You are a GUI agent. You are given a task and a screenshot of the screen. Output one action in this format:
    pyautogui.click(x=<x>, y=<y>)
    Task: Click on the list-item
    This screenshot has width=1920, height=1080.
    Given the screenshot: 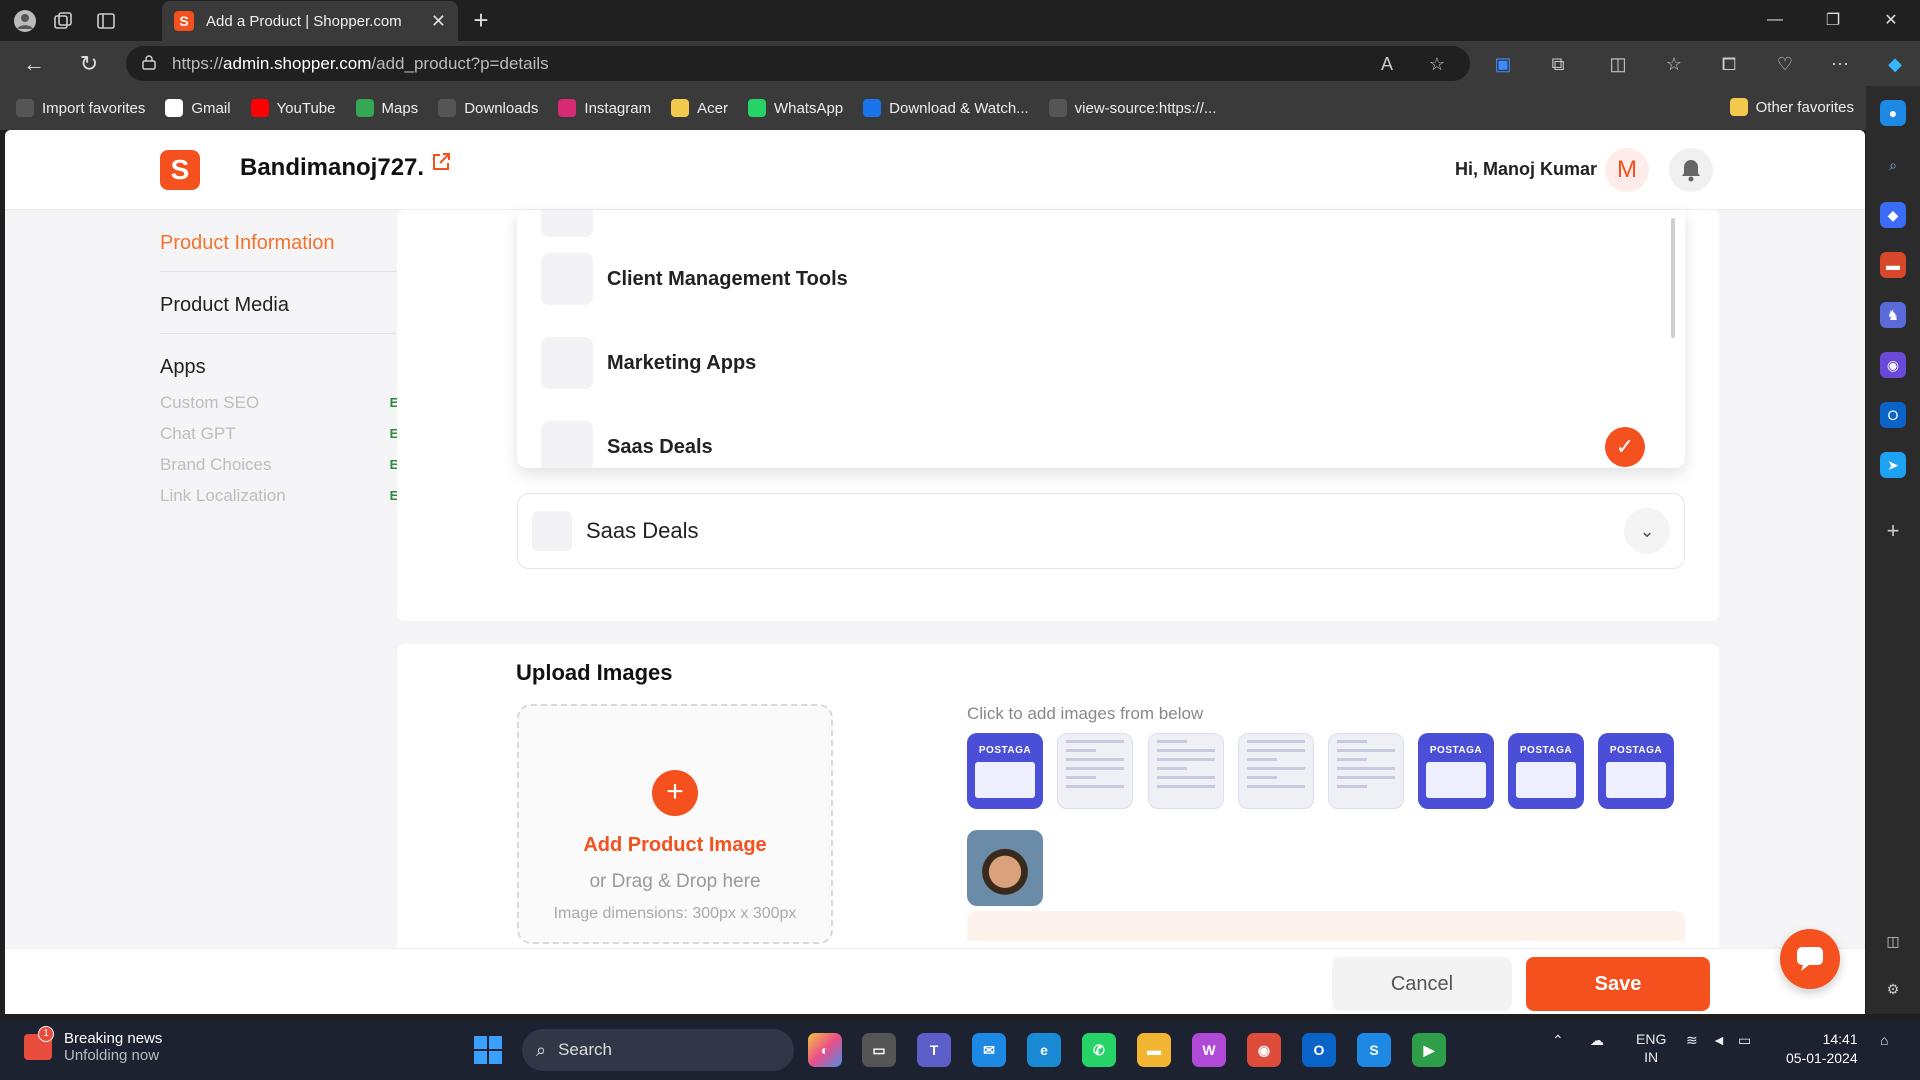 What is the action you would take?
    pyautogui.click(x=1091, y=224)
    